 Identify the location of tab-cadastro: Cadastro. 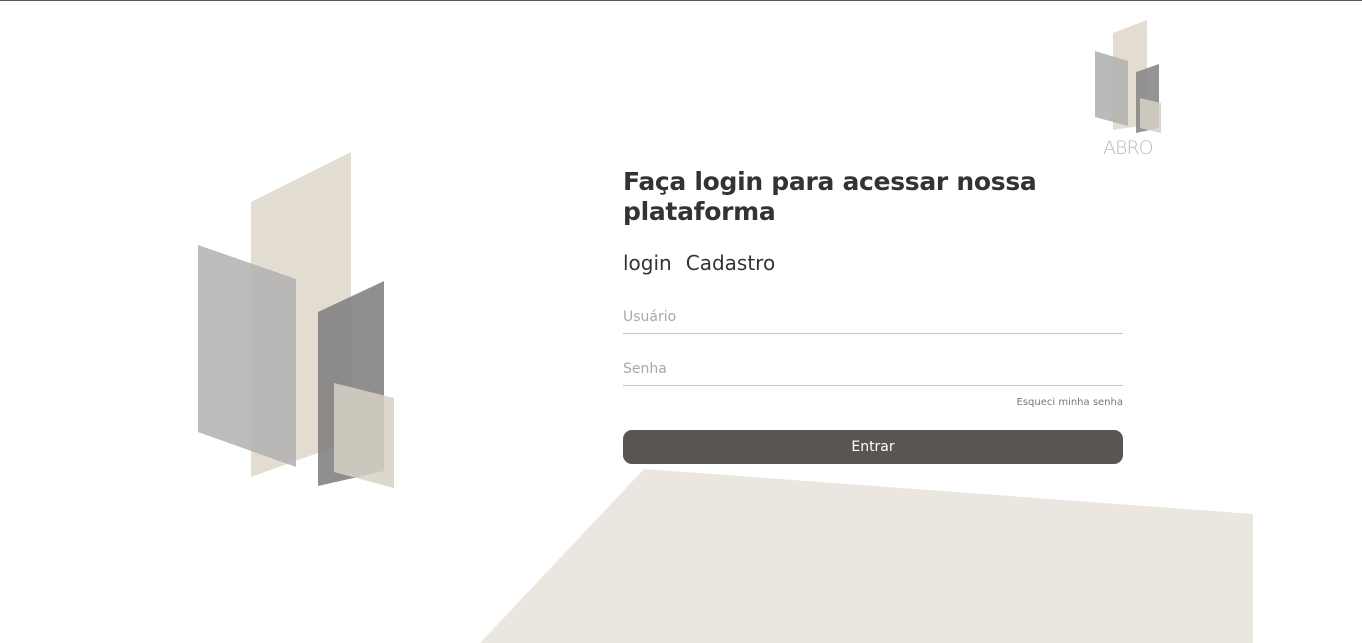
(730, 263).